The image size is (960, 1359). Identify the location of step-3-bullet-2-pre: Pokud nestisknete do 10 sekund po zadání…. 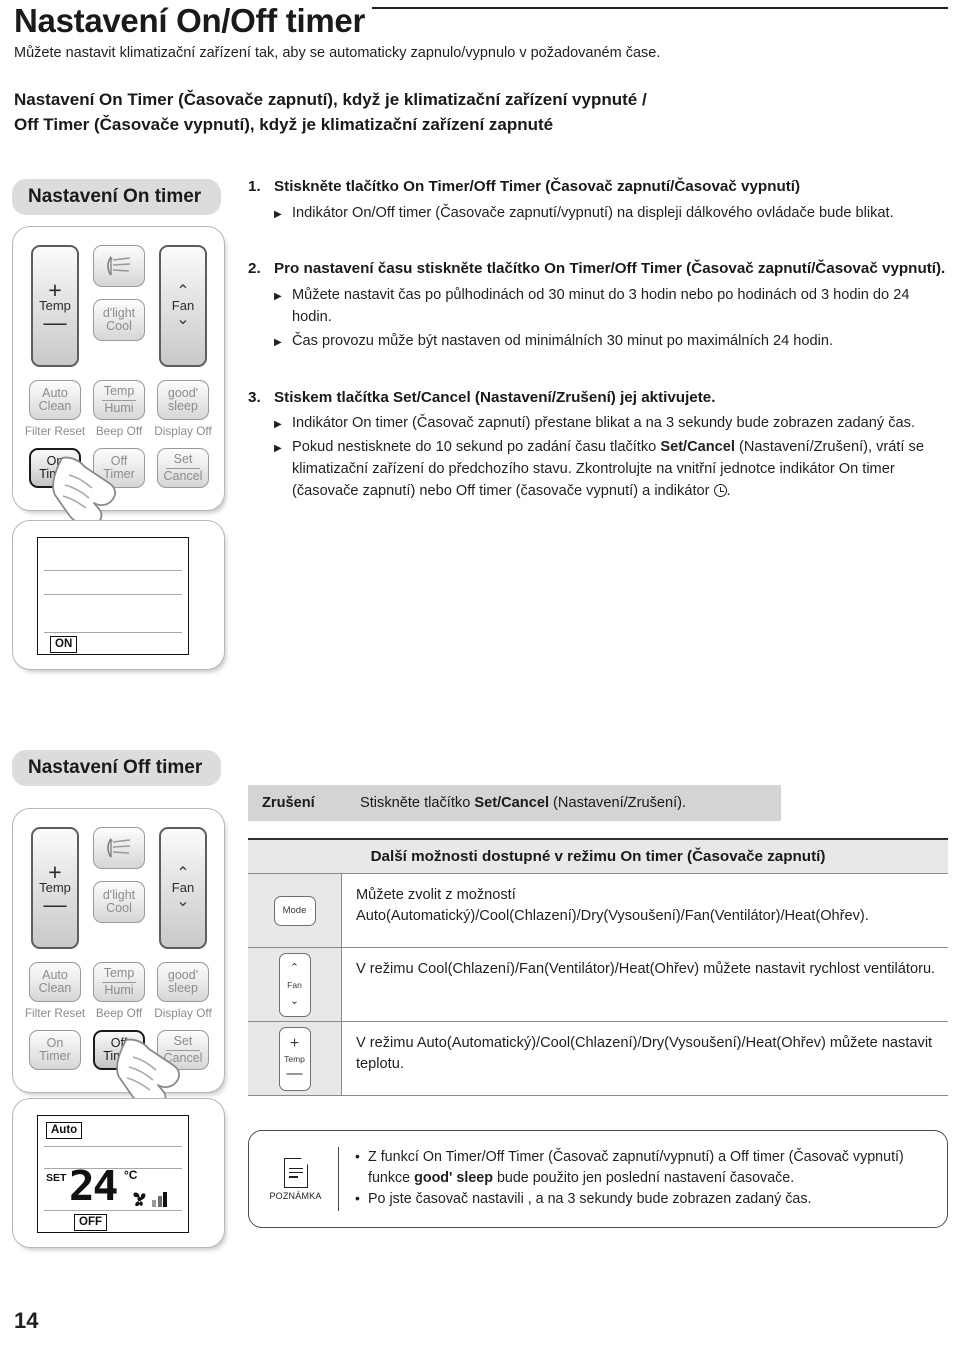
(476, 447).